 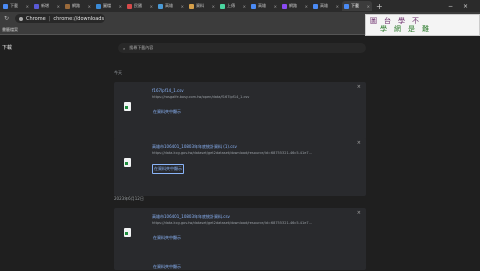 I want to click on download-filename-link: 高雄市106401_10803年年底統計資料 (1).csv, so click(x=194, y=147).